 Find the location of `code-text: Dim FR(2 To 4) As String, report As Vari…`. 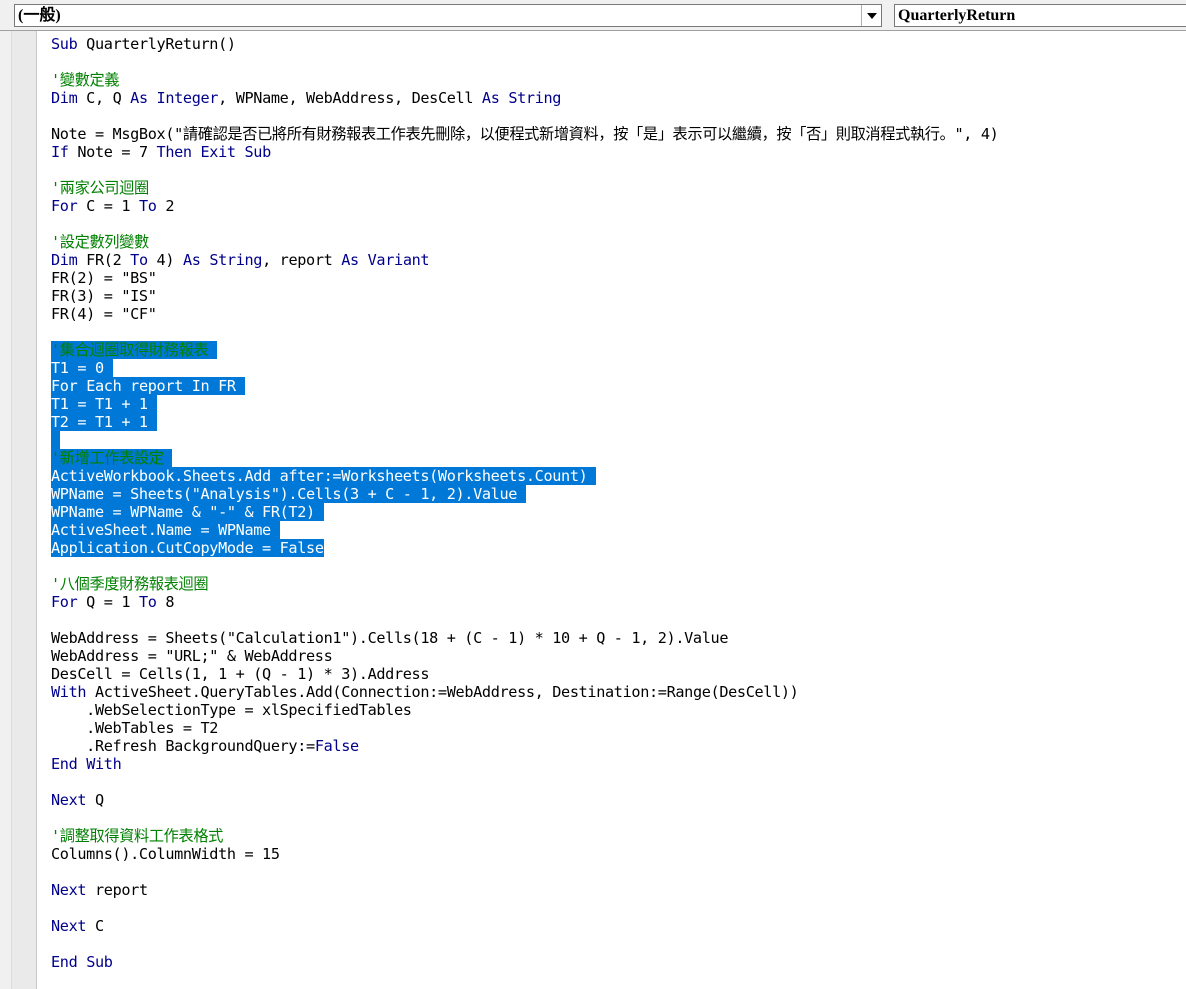

code-text: Dim FR(2 To 4) As String, report As Vari… is located at coordinates (240, 260).